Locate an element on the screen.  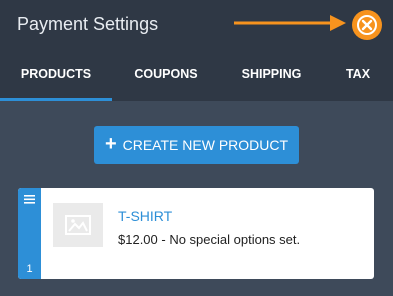
product-thumbnail is located at coordinates (78, 225).